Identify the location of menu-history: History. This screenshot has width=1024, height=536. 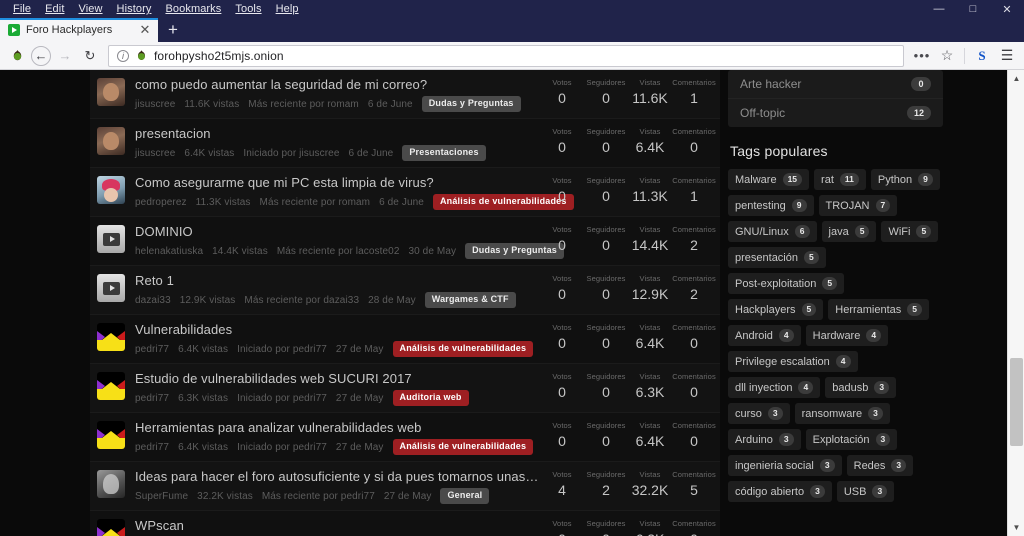
(134, 9).